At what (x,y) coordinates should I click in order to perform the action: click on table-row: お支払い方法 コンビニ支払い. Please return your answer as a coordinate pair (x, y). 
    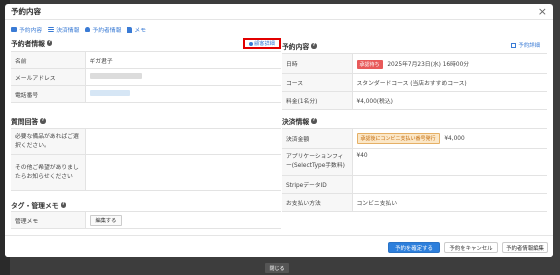
    Looking at the image, I should click on (414, 202).